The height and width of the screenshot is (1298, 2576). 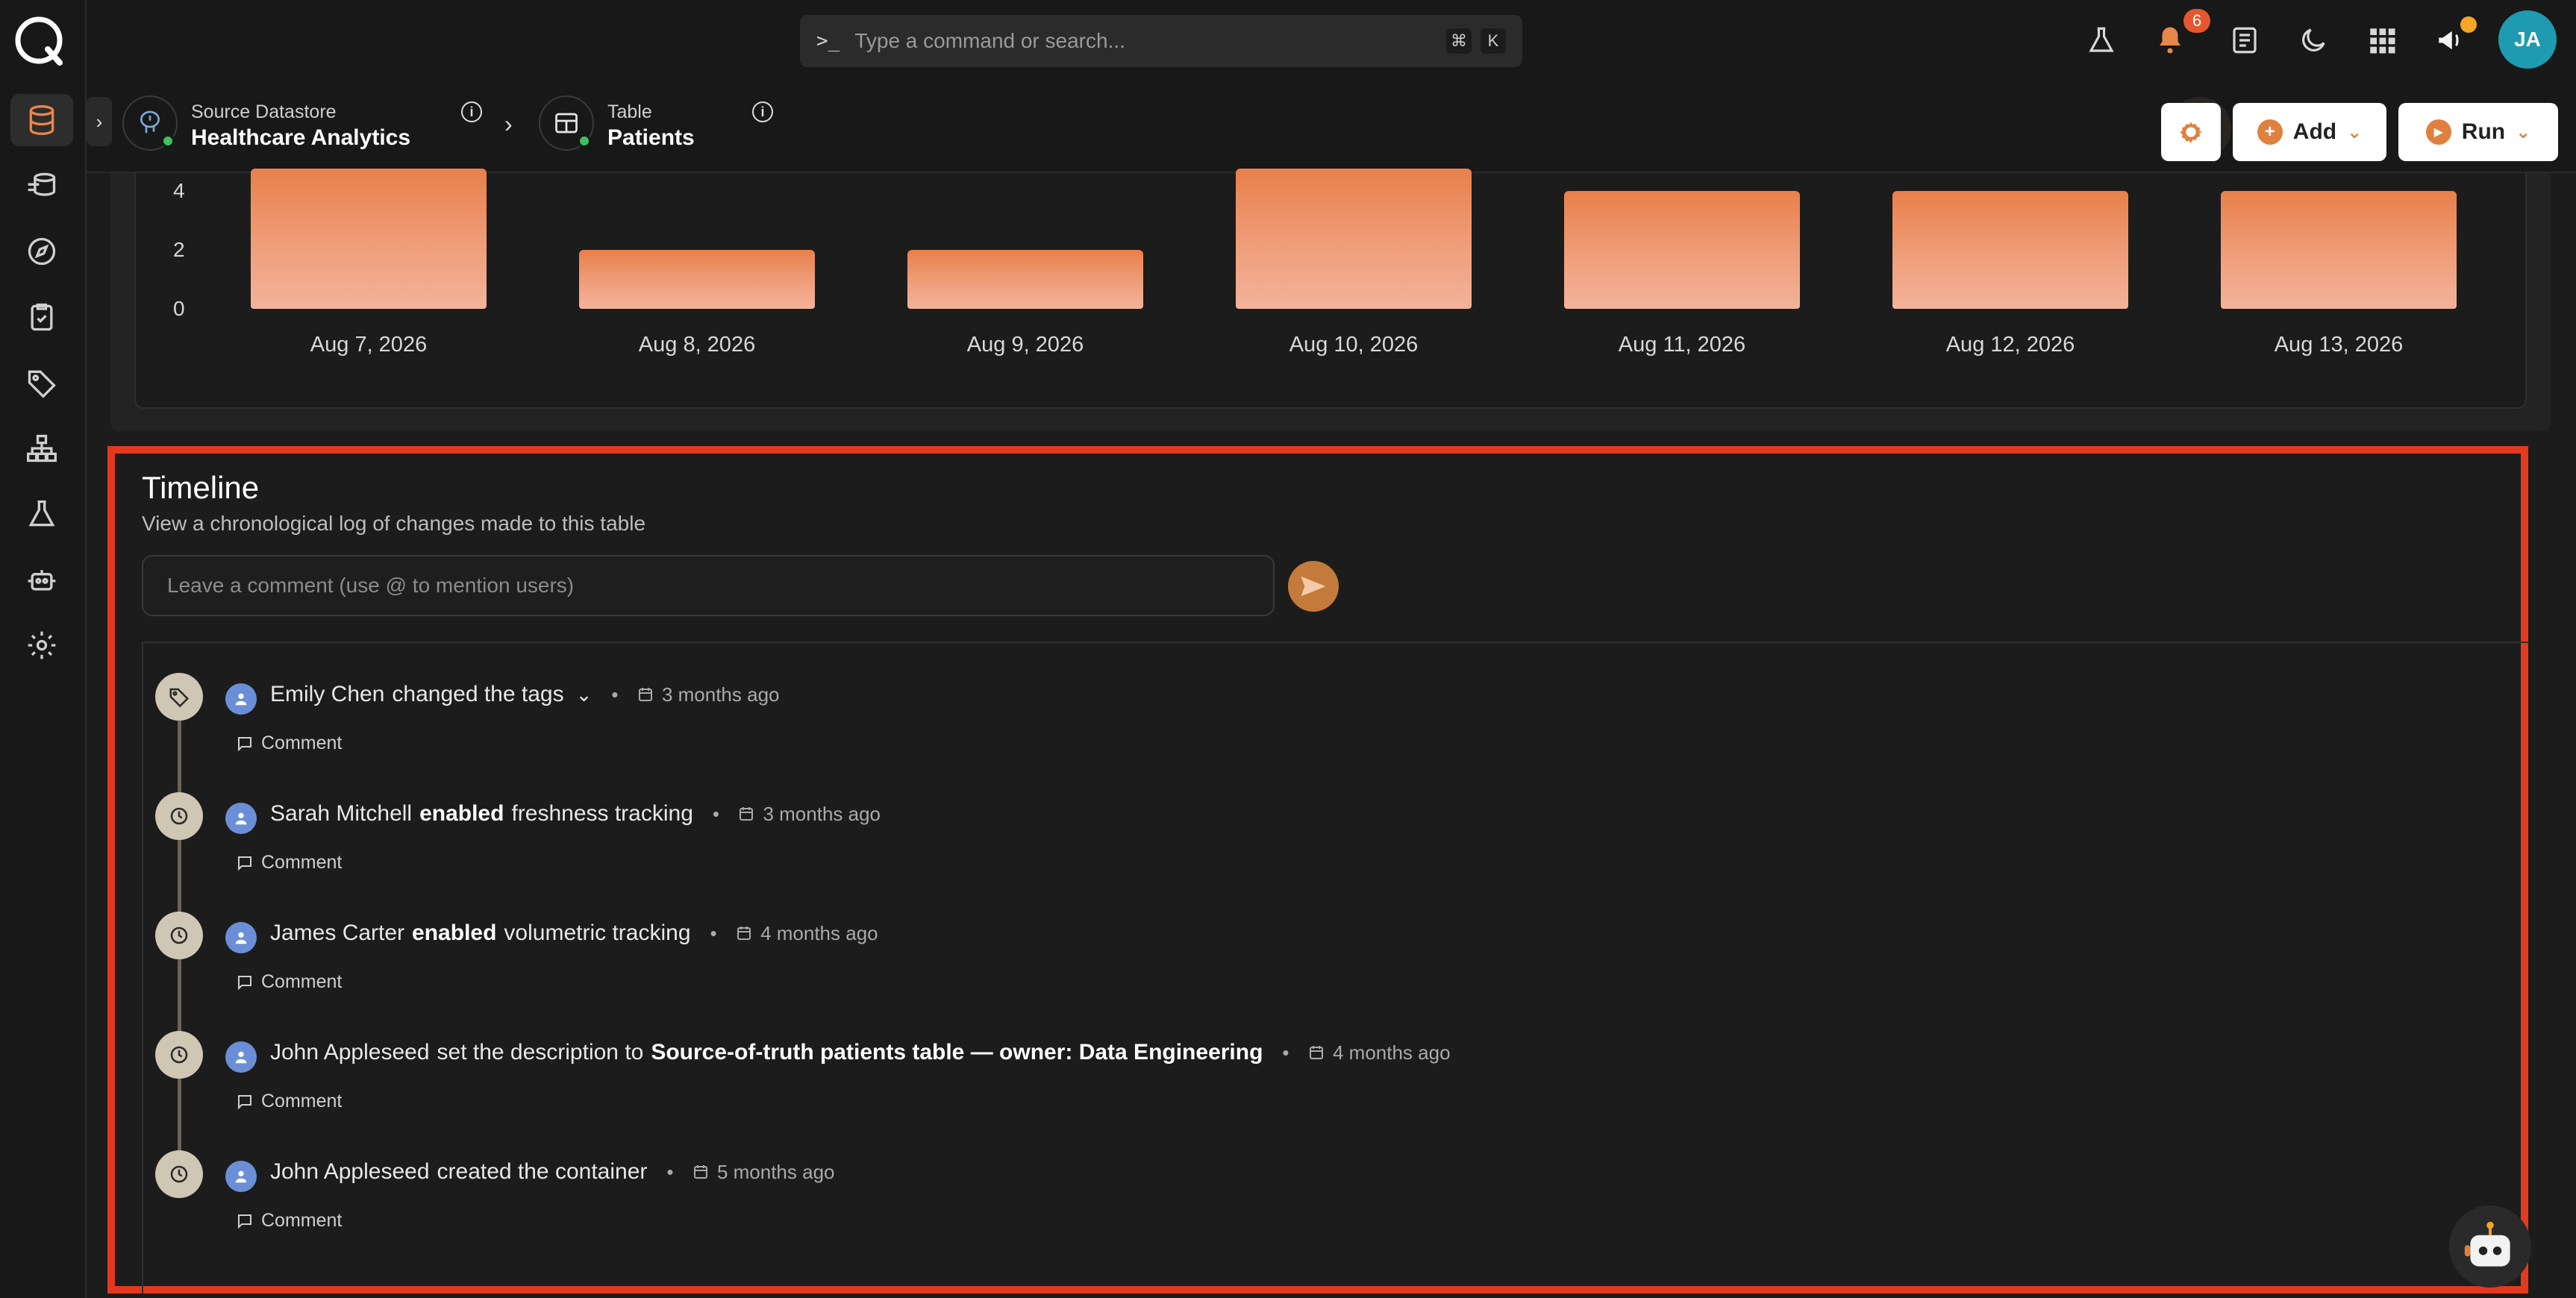 I want to click on sidebar-item-flows, so click(x=41, y=186).